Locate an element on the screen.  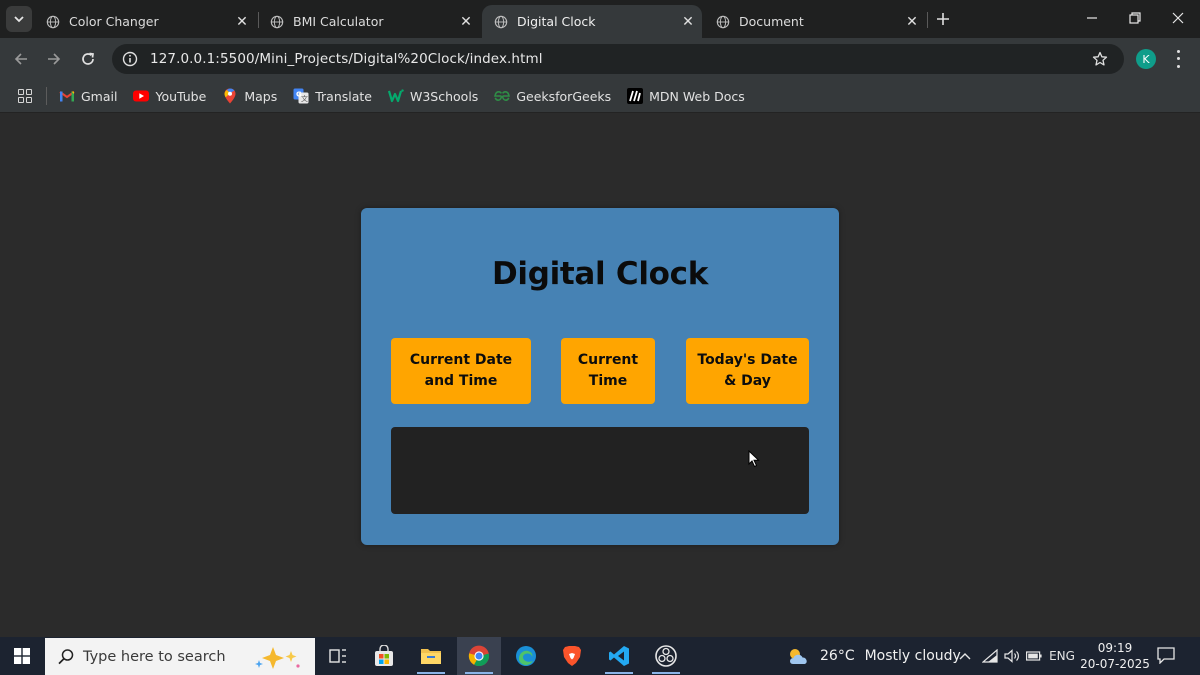
bookmark-w3schools: W3Schools is located at coordinates (433, 96).